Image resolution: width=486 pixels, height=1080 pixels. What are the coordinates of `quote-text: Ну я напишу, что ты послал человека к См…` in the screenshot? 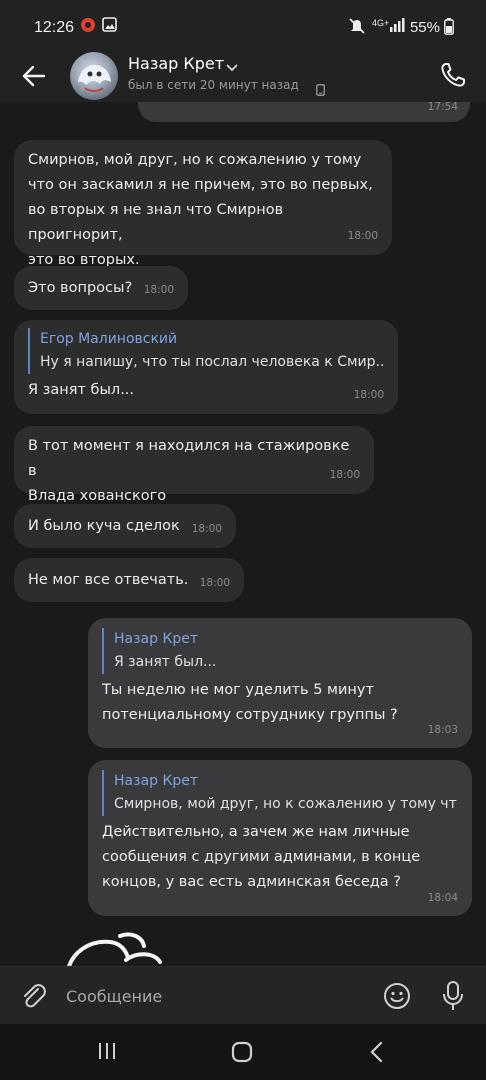 It's located at (212, 362).